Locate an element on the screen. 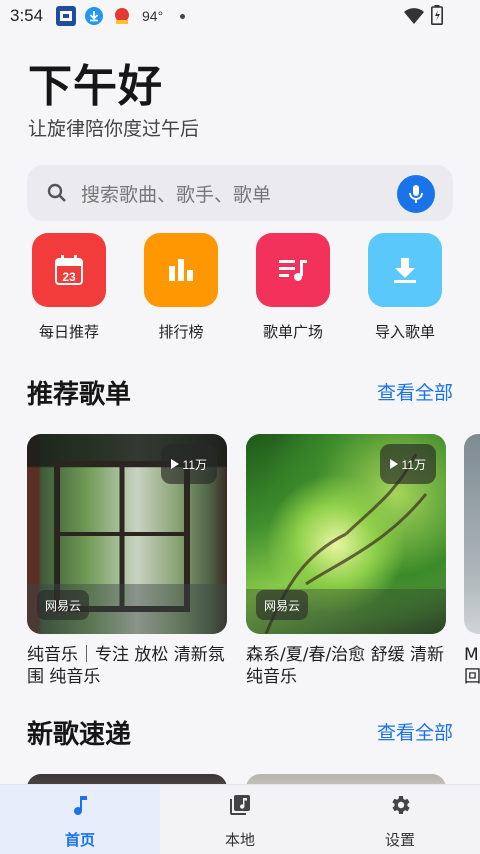  quick-action-charts: 排行榜 is located at coordinates (181, 288).